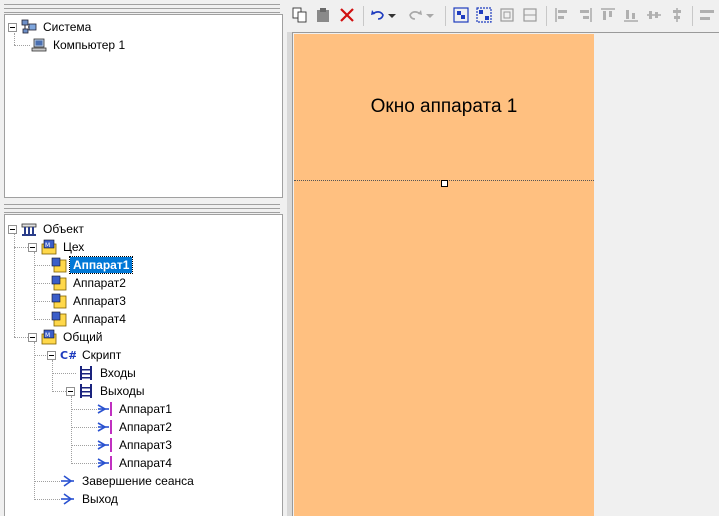 The height and width of the screenshot is (516, 719). What do you see at coordinates (138, 481) in the screenshot?
I see `tree-label: Завершение сеанса` at bounding box center [138, 481].